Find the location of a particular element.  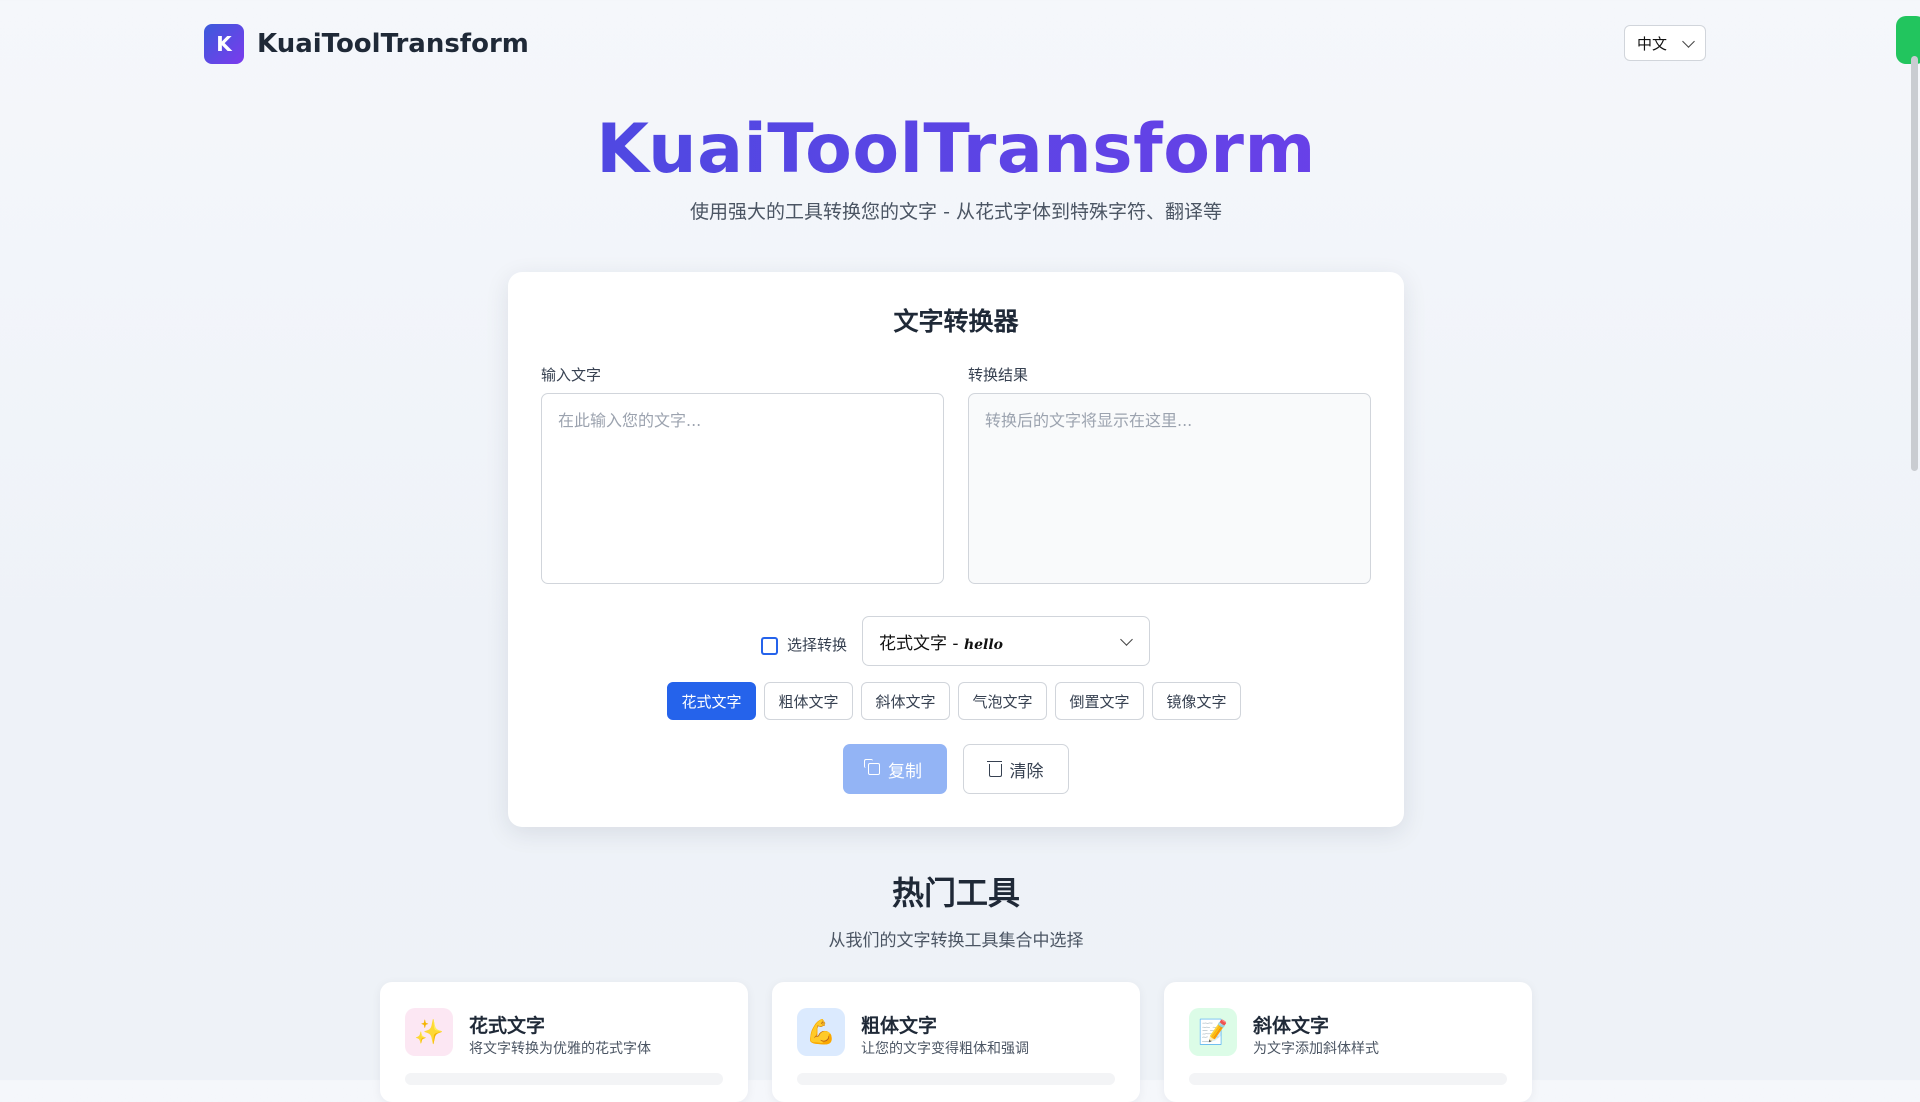

site-logo: K KuaiToolTransform is located at coordinates (366, 44).